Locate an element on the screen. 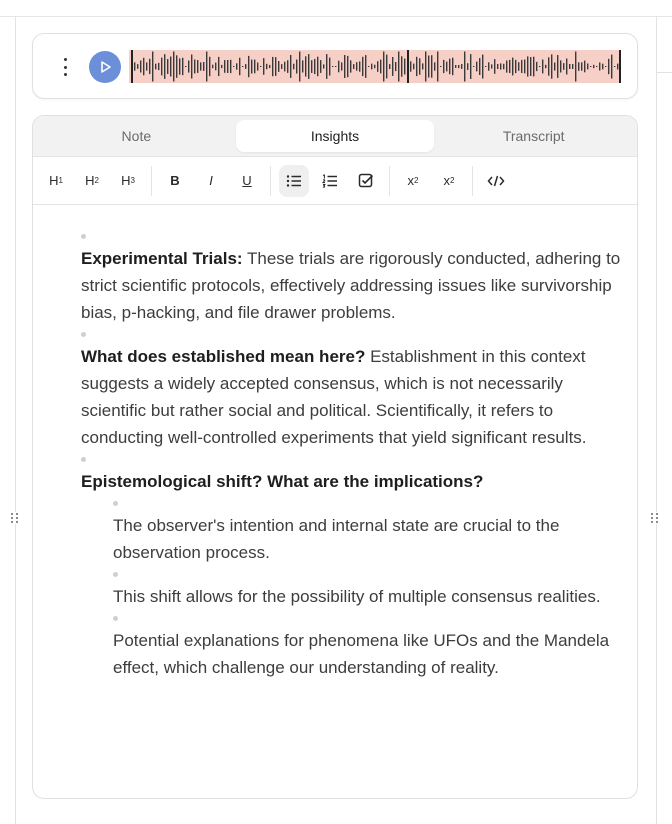 The height and width of the screenshot is (824, 672). numbered-list-button is located at coordinates (330, 181).